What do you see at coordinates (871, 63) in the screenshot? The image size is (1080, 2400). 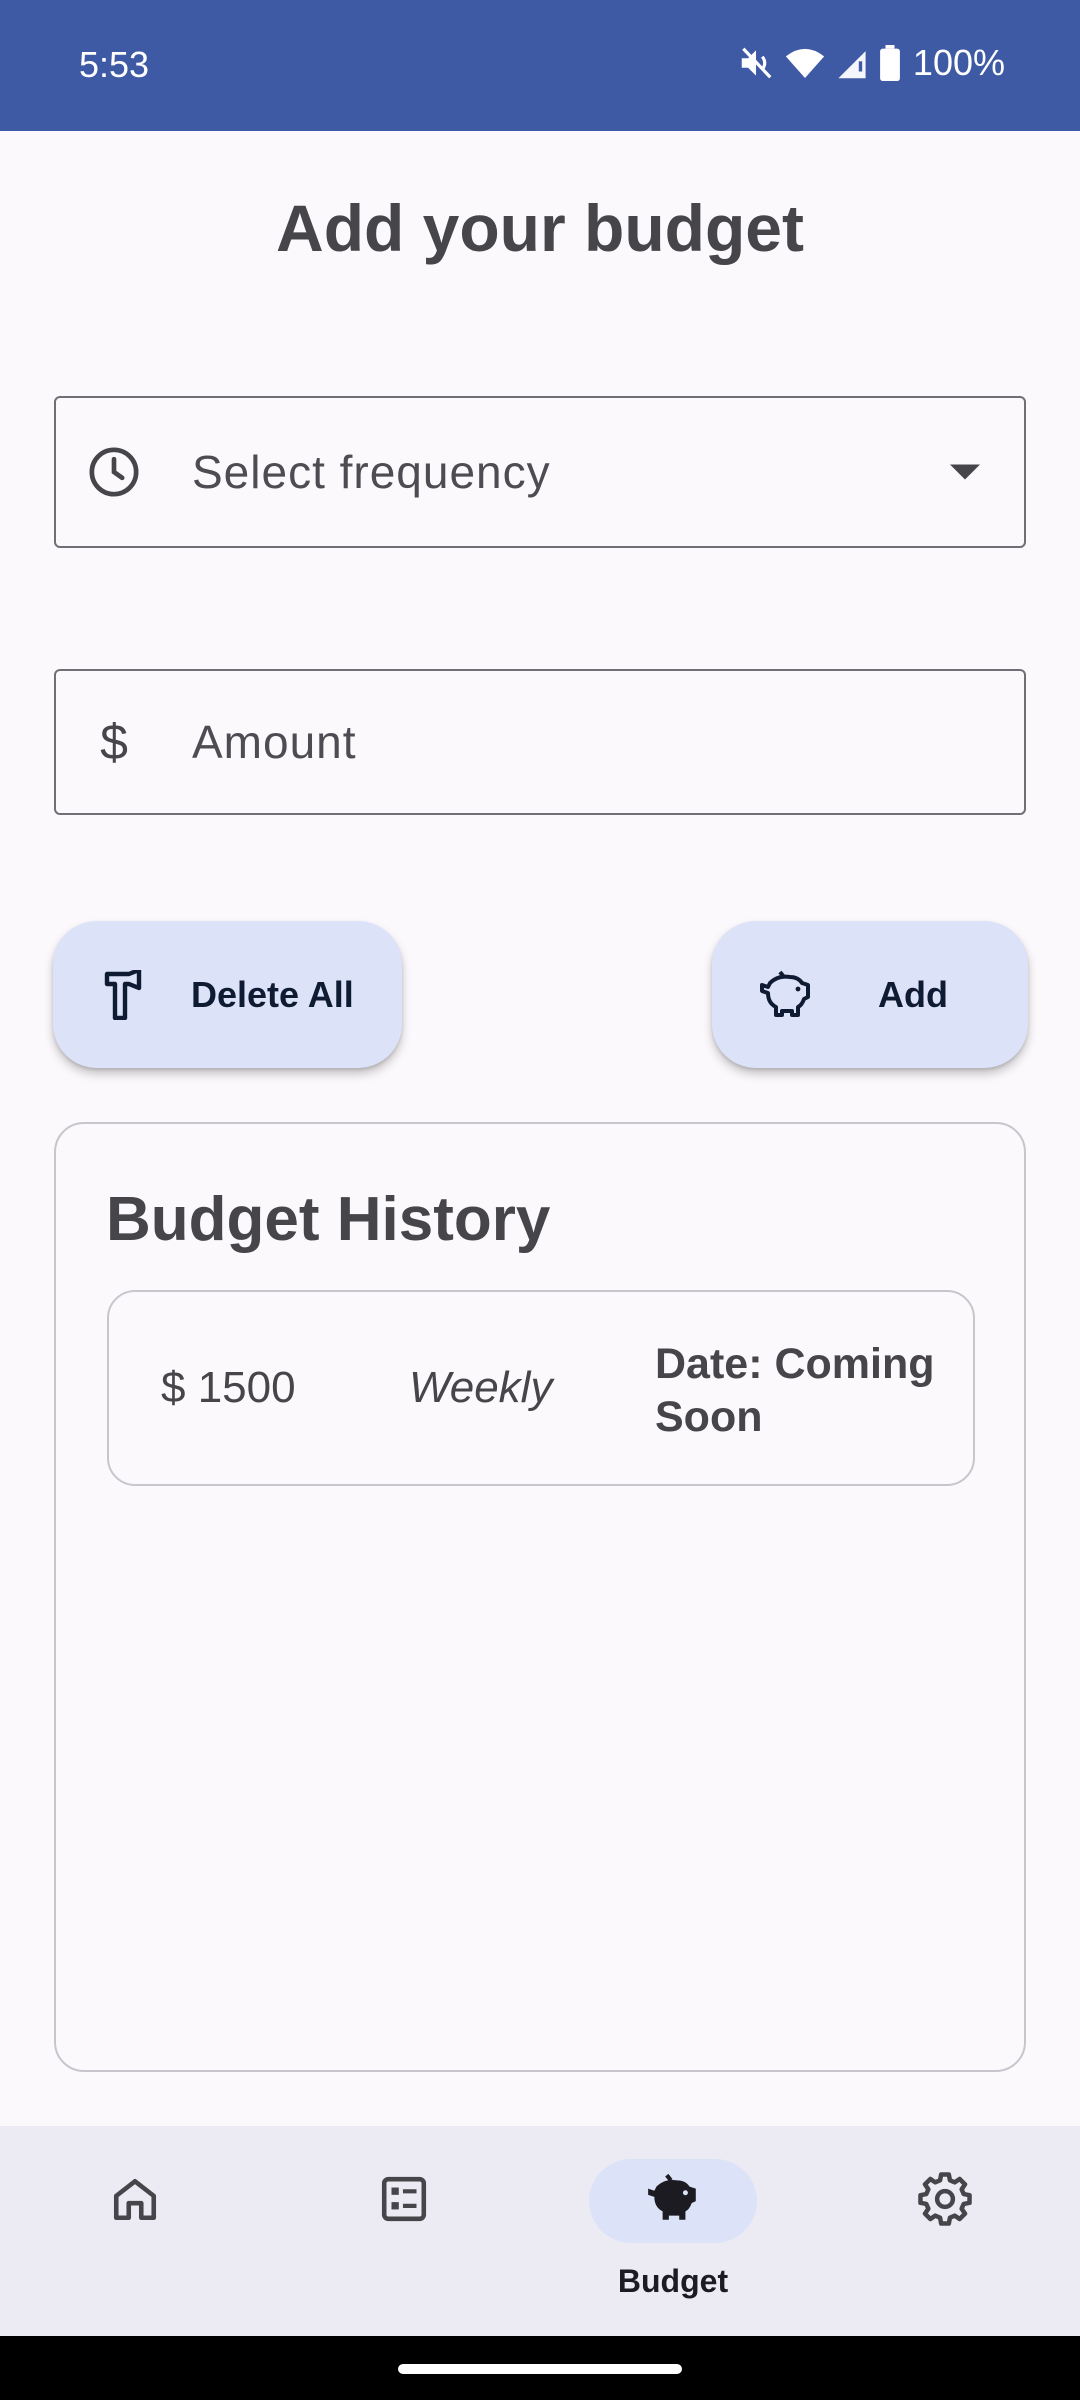 I see `status-icons: 100%` at bounding box center [871, 63].